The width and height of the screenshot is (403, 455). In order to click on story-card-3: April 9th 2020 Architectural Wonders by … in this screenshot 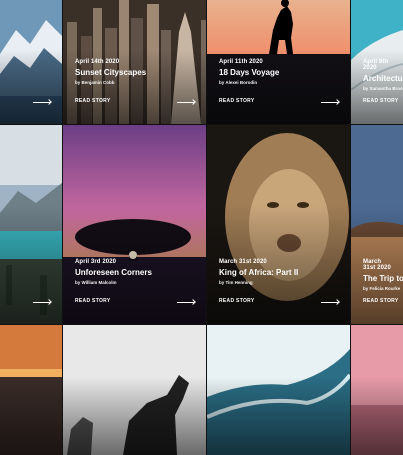, I will do `click(377, 62)`.